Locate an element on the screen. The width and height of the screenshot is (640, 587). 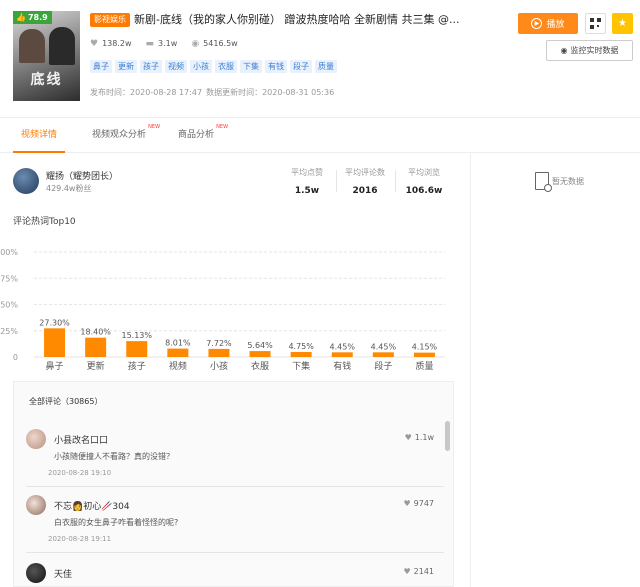
tag: 孩子 is located at coordinates (151, 66).